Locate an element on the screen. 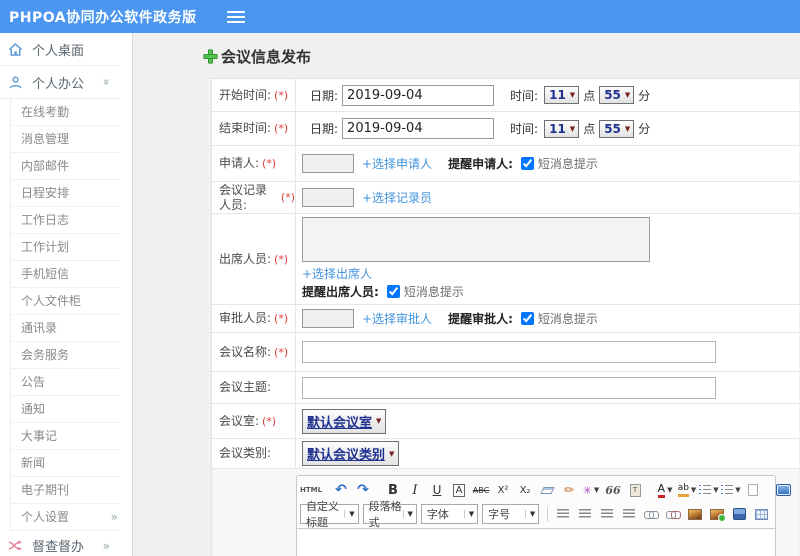 The width and height of the screenshot is (800, 556). app-title: PHPOA协同办公软件政务版 is located at coordinates (103, 17).